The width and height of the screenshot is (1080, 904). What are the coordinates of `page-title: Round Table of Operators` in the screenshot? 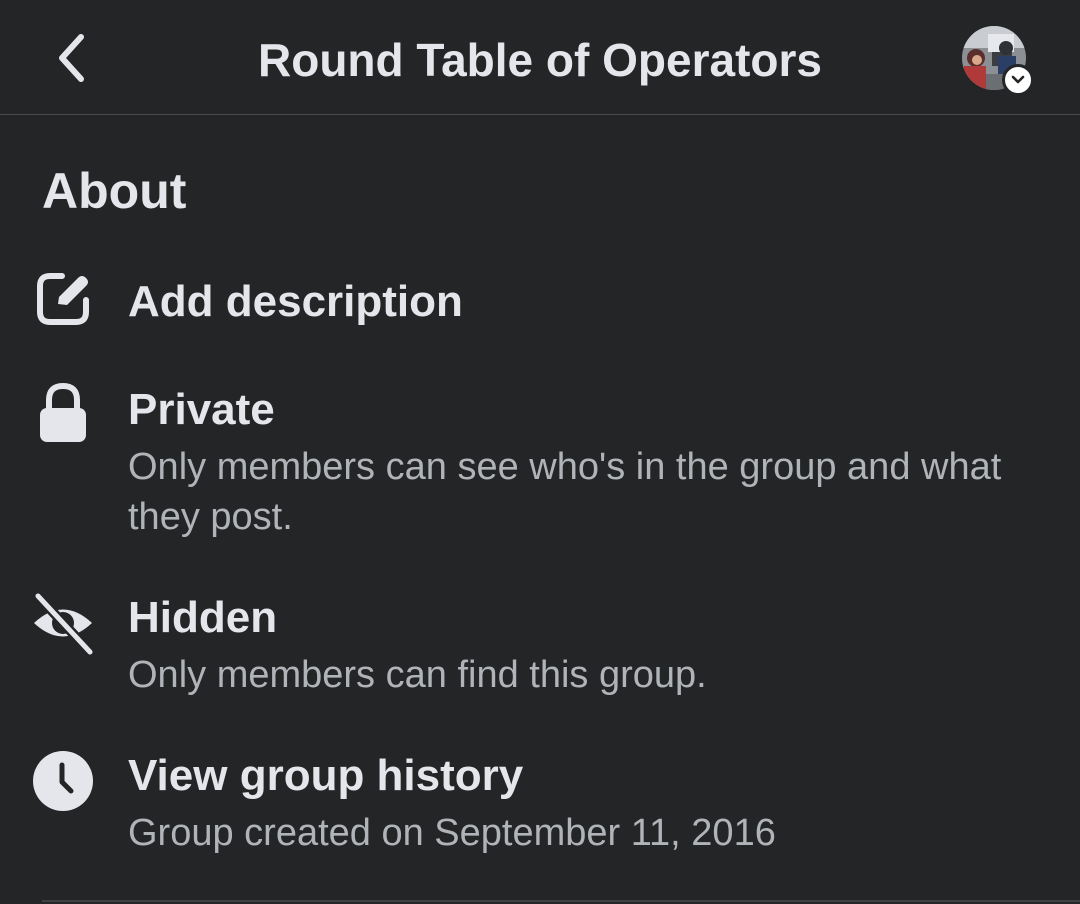 It's located at (540, 60).